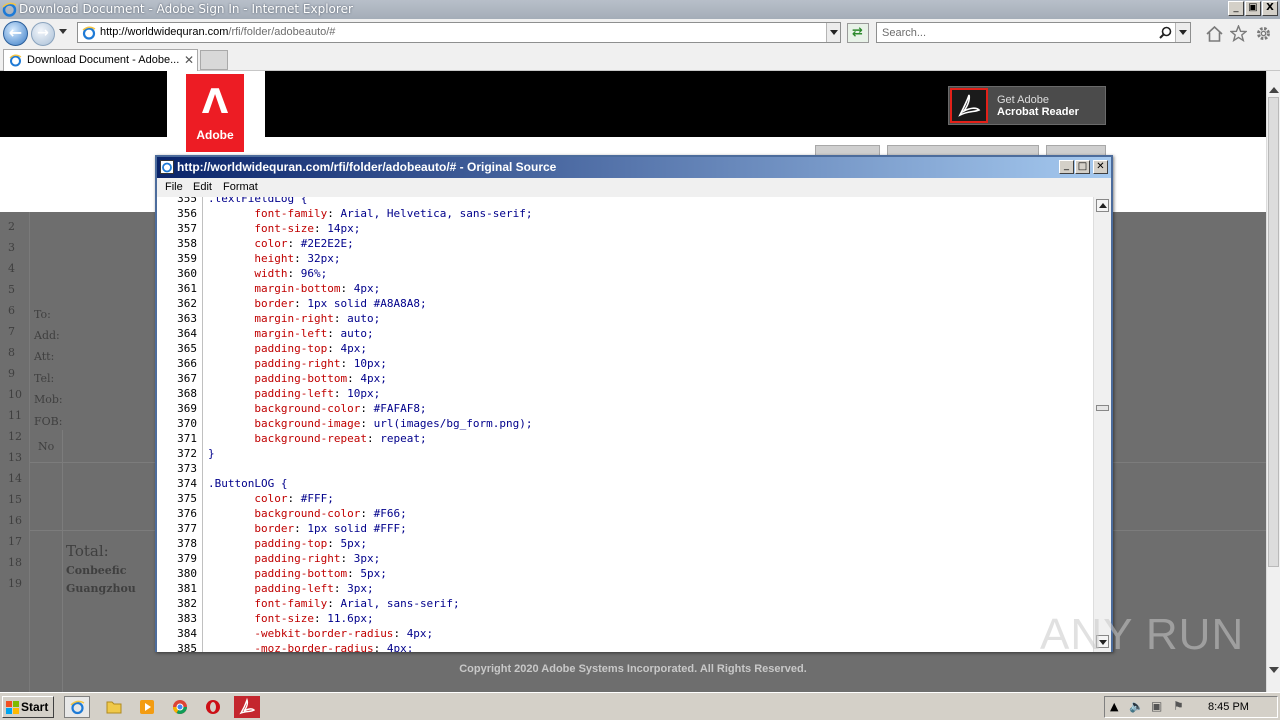 Image resolution: width=1280 pixels, height=720 pixels. I want to click on start-label: Start, so click(35, 707).